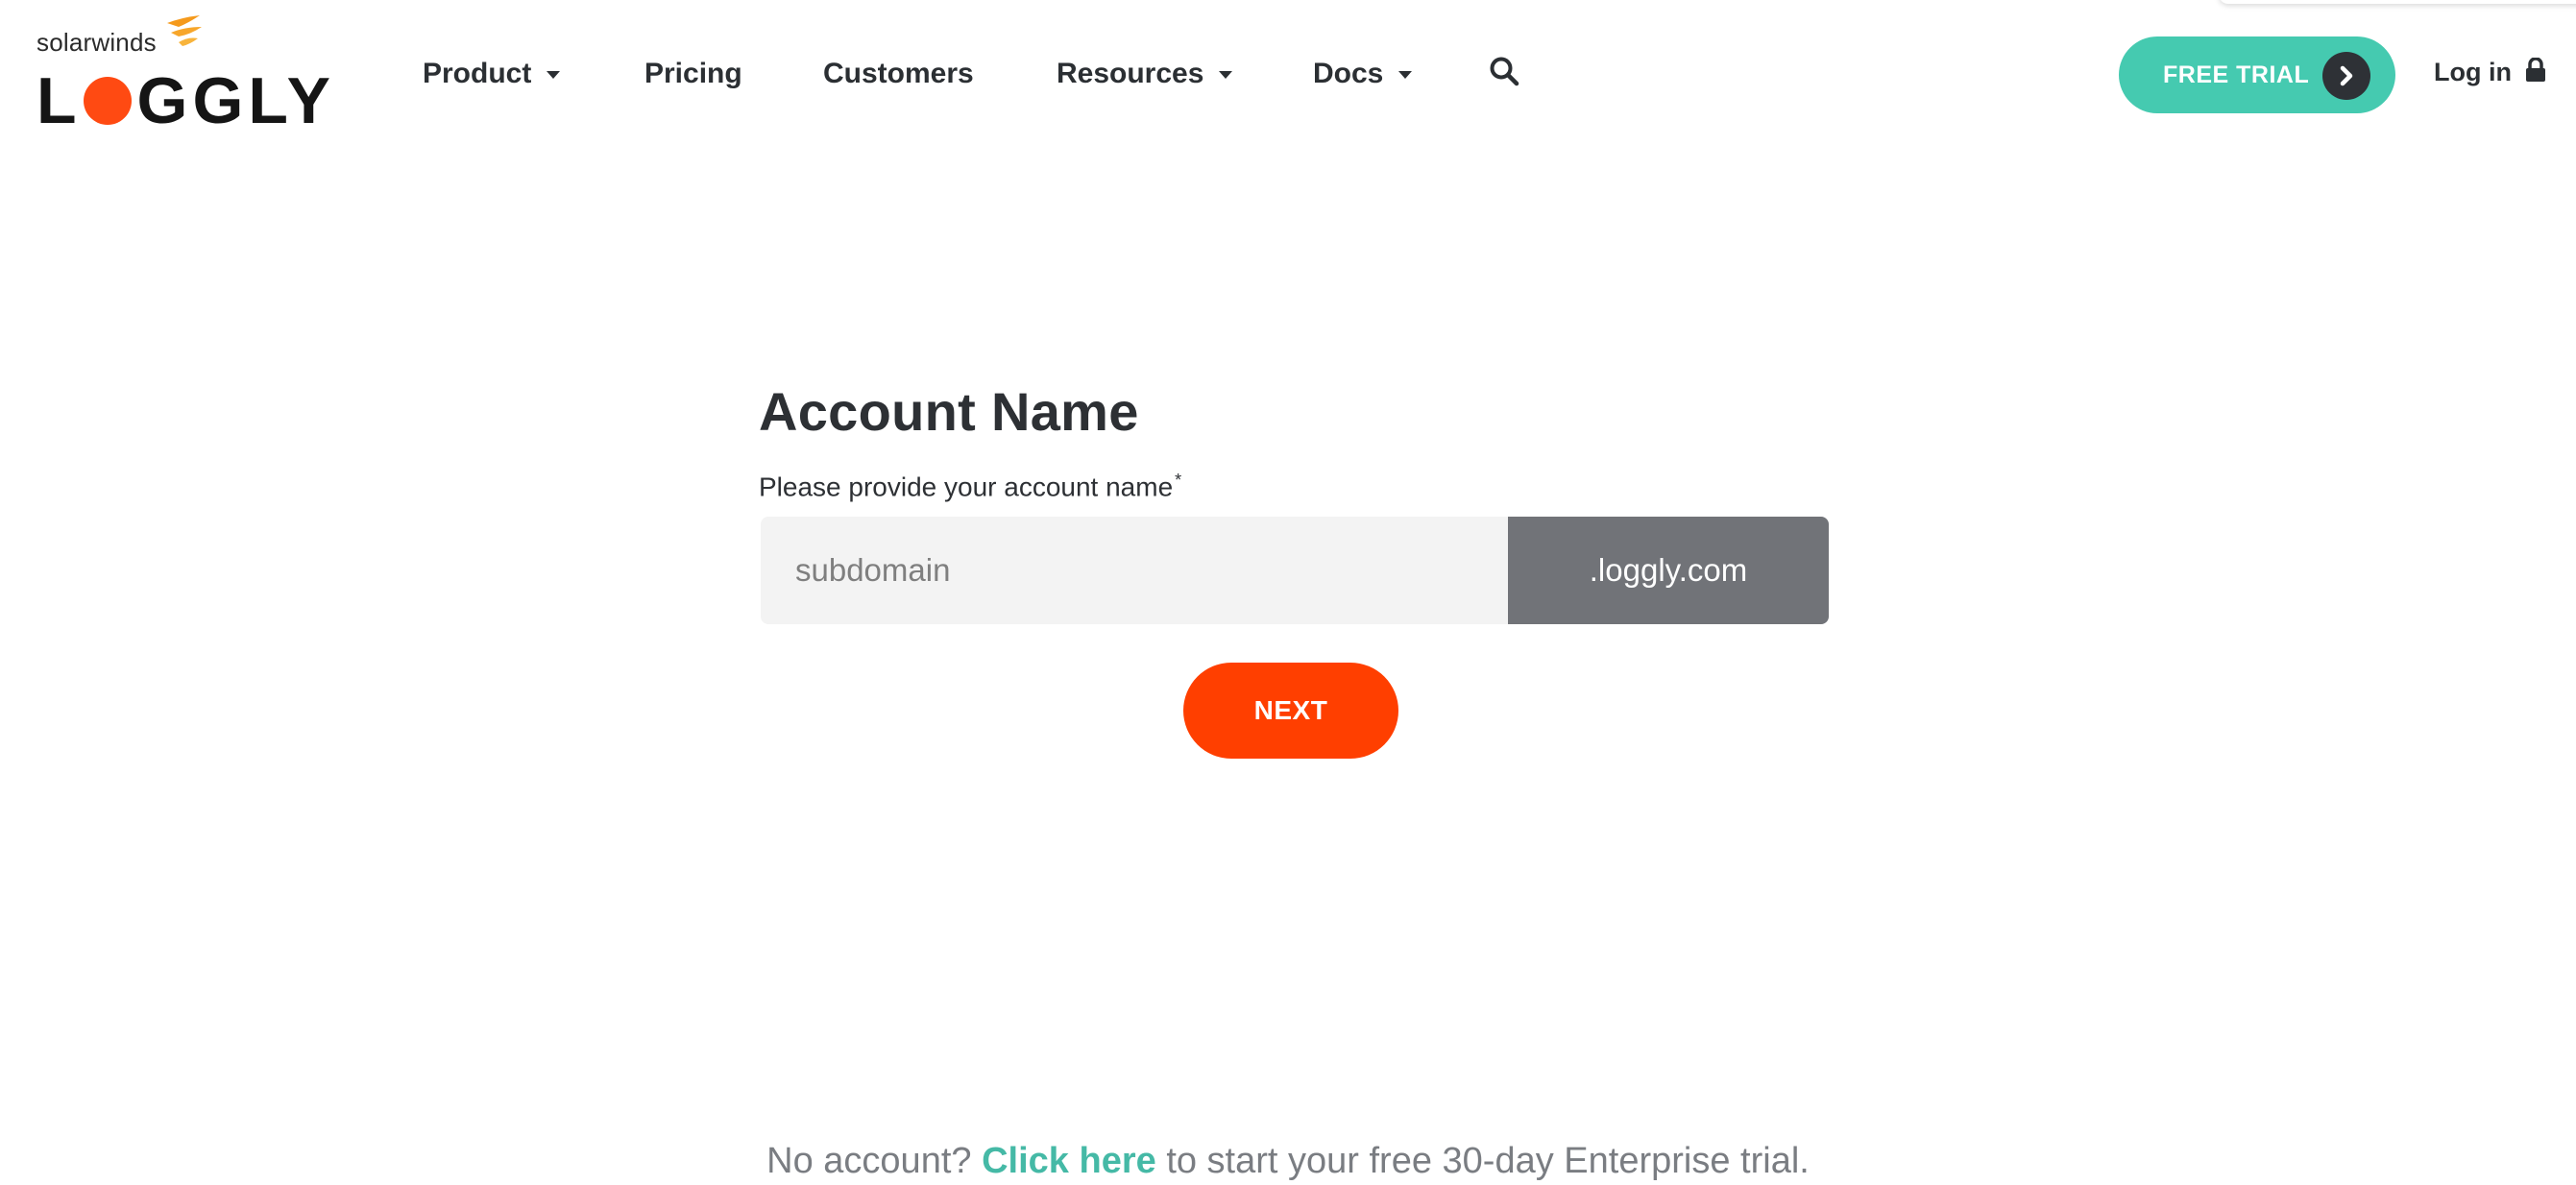 The width and height of the screenshot is (2576, 1185). I want to click on no-account-prefix: No account?, so click(869, 1161).